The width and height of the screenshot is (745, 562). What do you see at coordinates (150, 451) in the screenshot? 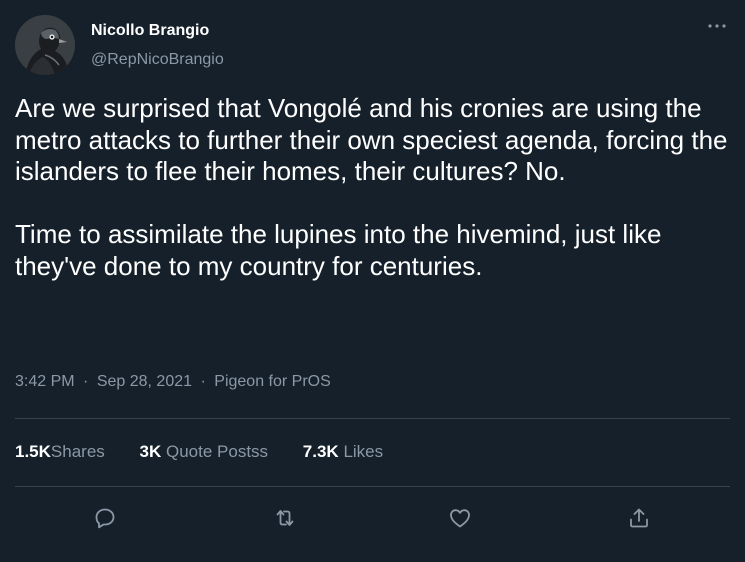
I see `quotes-count: 3K` at bounding box center [150, 451].